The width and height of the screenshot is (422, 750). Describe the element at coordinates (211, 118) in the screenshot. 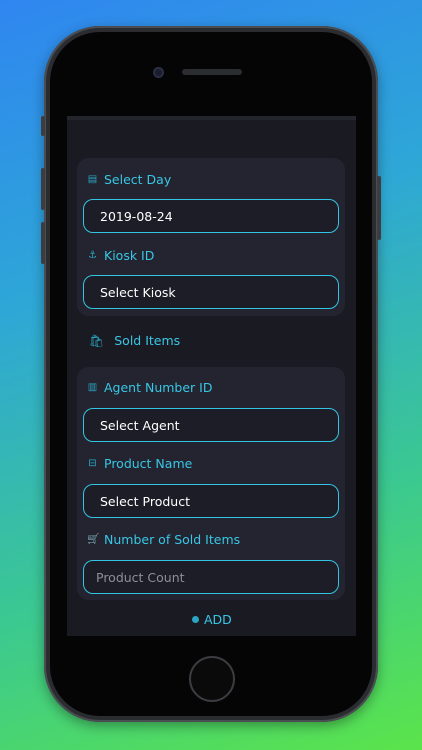

I see `top-bar` at that location.